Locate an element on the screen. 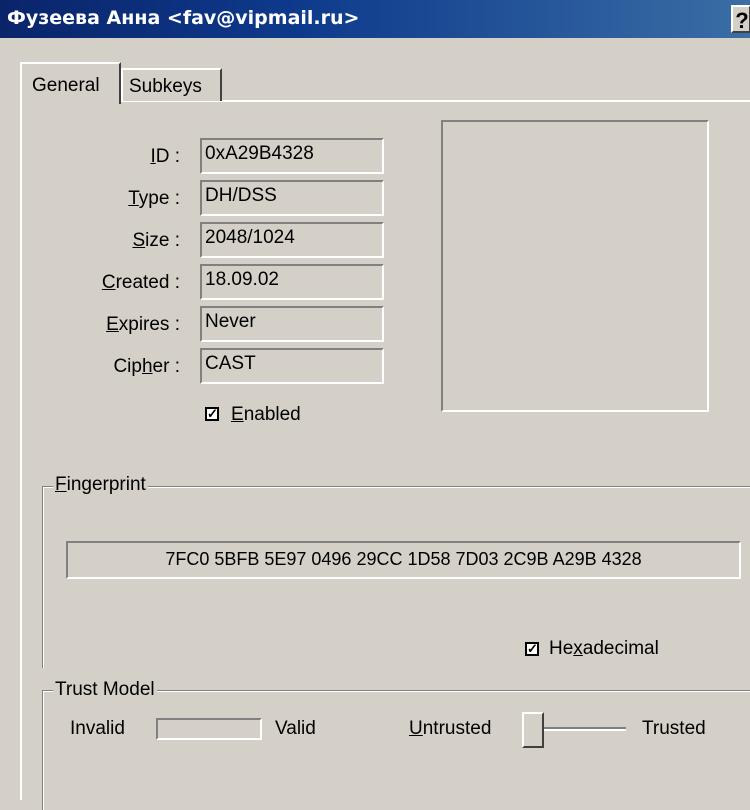  invalid-label: Invalid is located at coordinates (97, 728).